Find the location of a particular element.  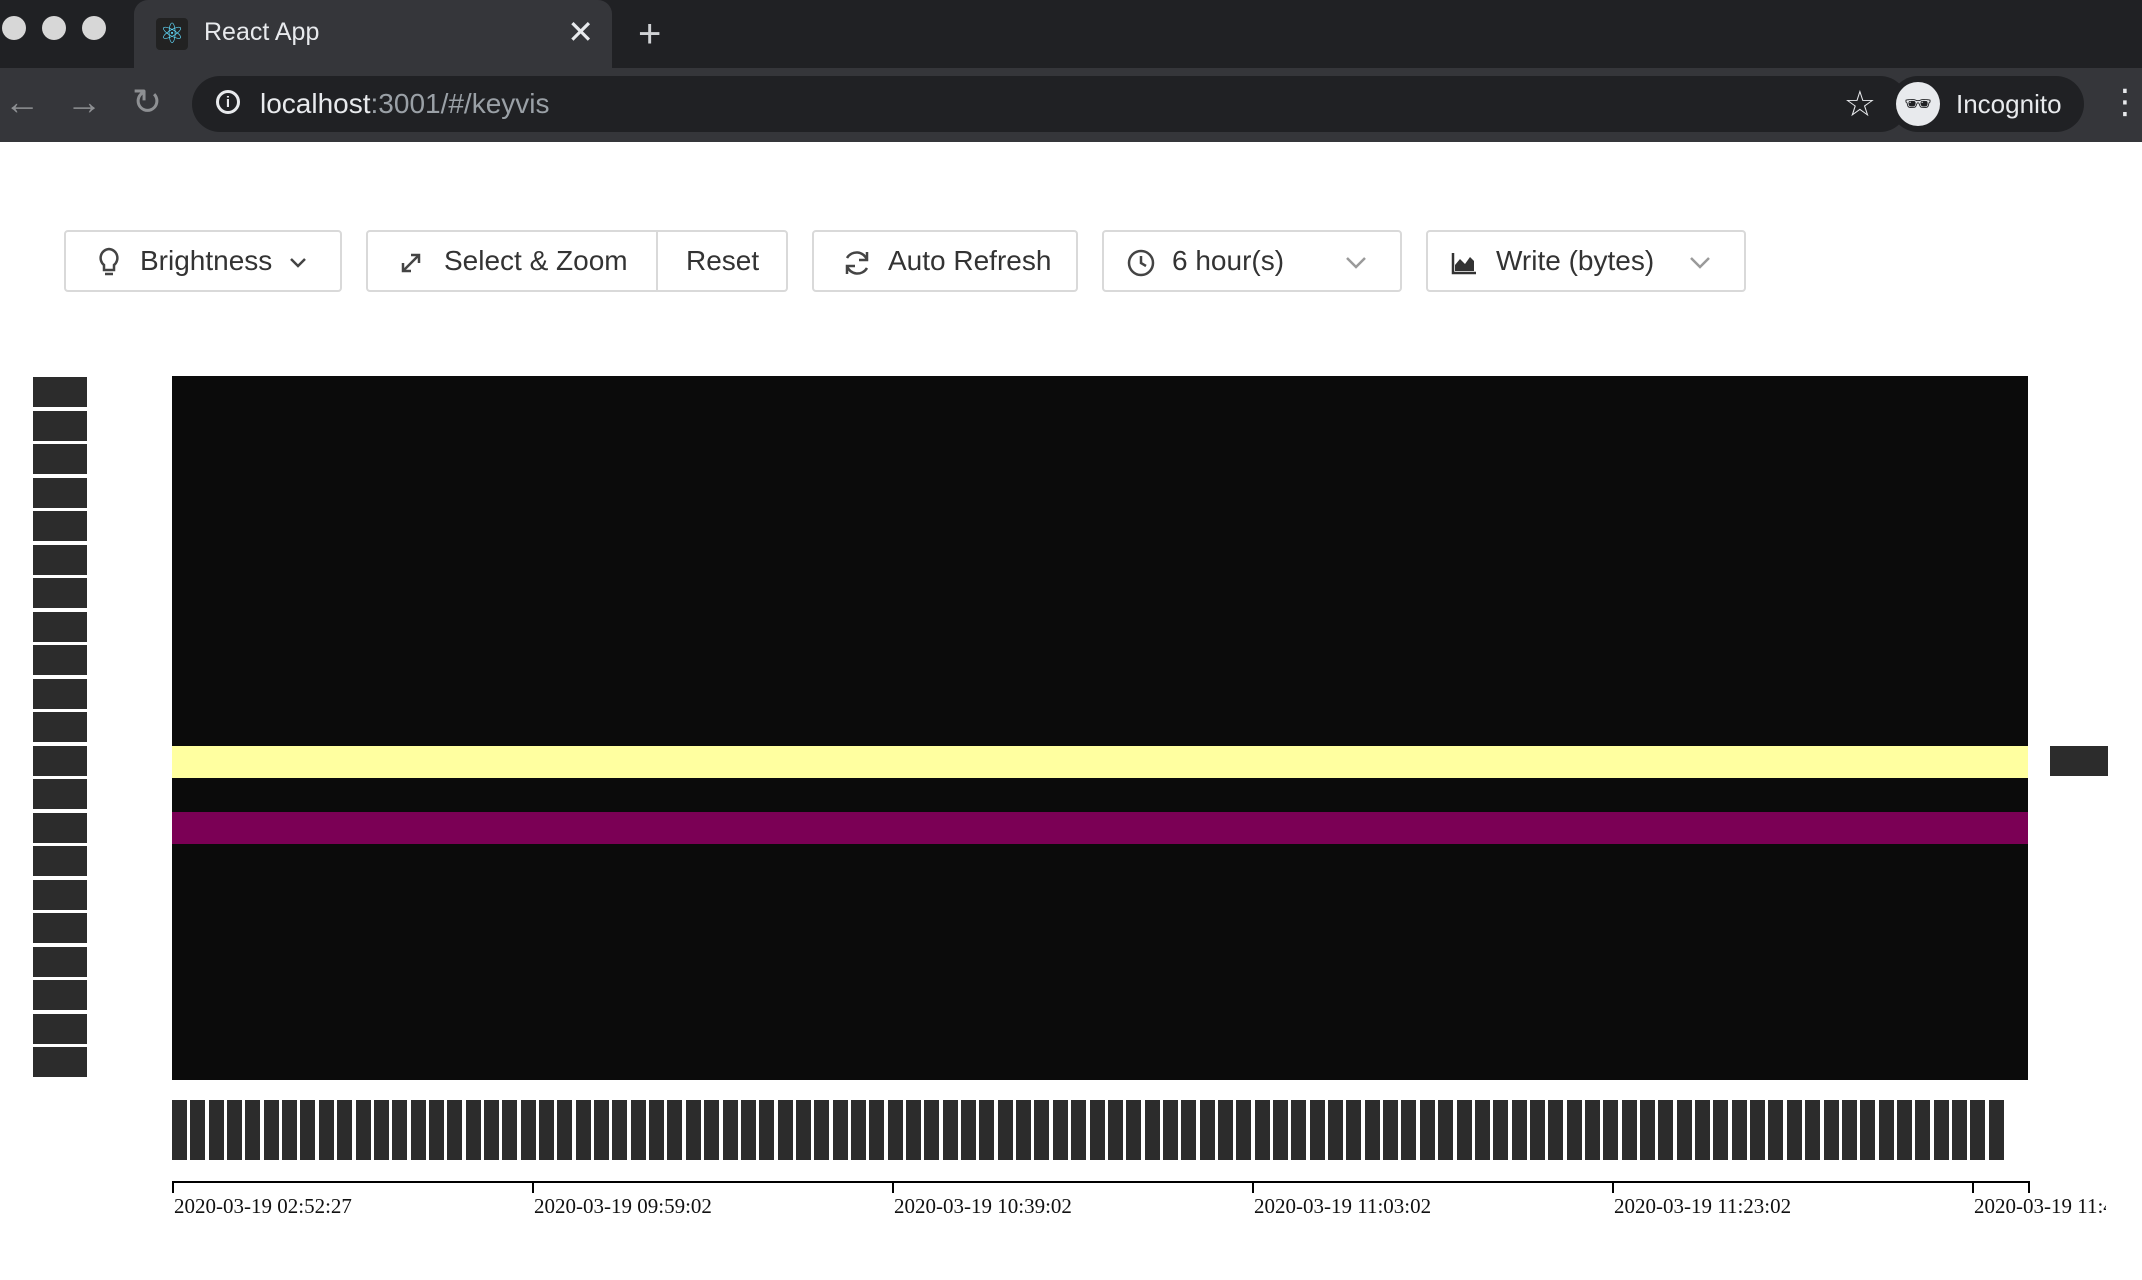

forward-icon: → is located at coordinates (84, 102).